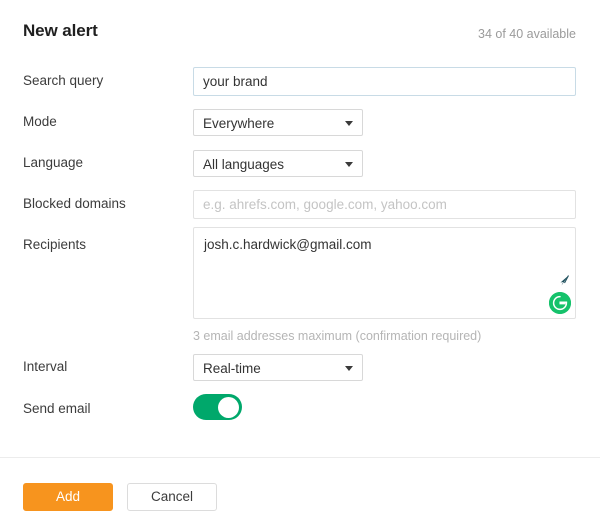 The width and height of the screenshot is (600, 532). I want to click on form-row-mode: Mode Everywhere, so click(300, 119).